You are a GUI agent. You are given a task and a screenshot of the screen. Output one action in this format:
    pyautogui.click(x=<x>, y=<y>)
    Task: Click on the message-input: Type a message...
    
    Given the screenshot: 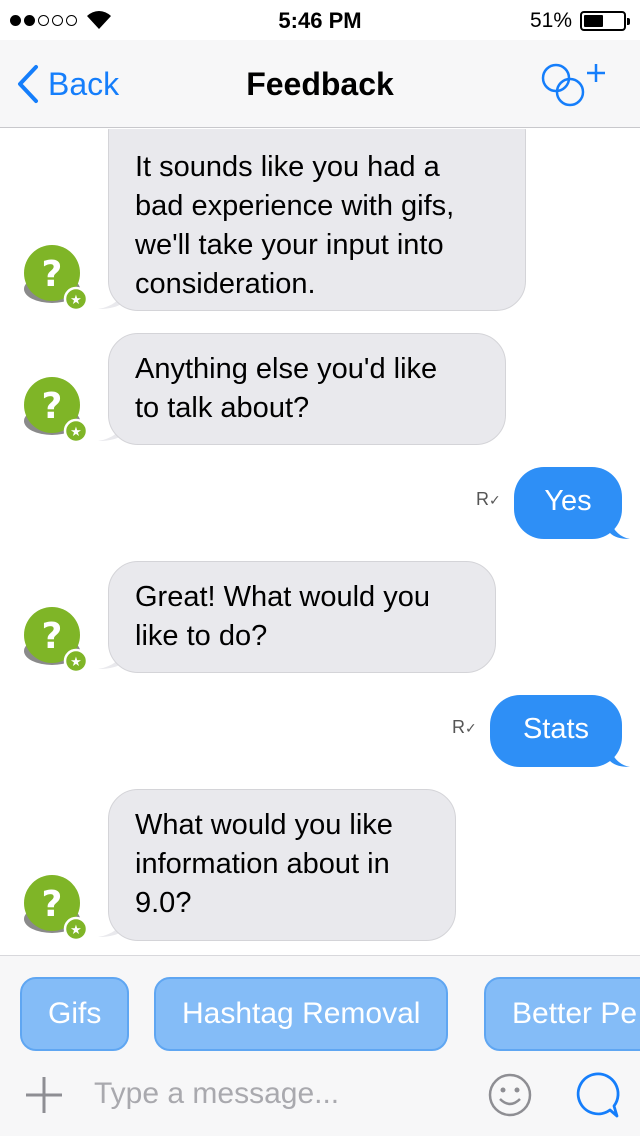 What is the action you would take?
    pyautogui.click(x=216, y=1094)
    